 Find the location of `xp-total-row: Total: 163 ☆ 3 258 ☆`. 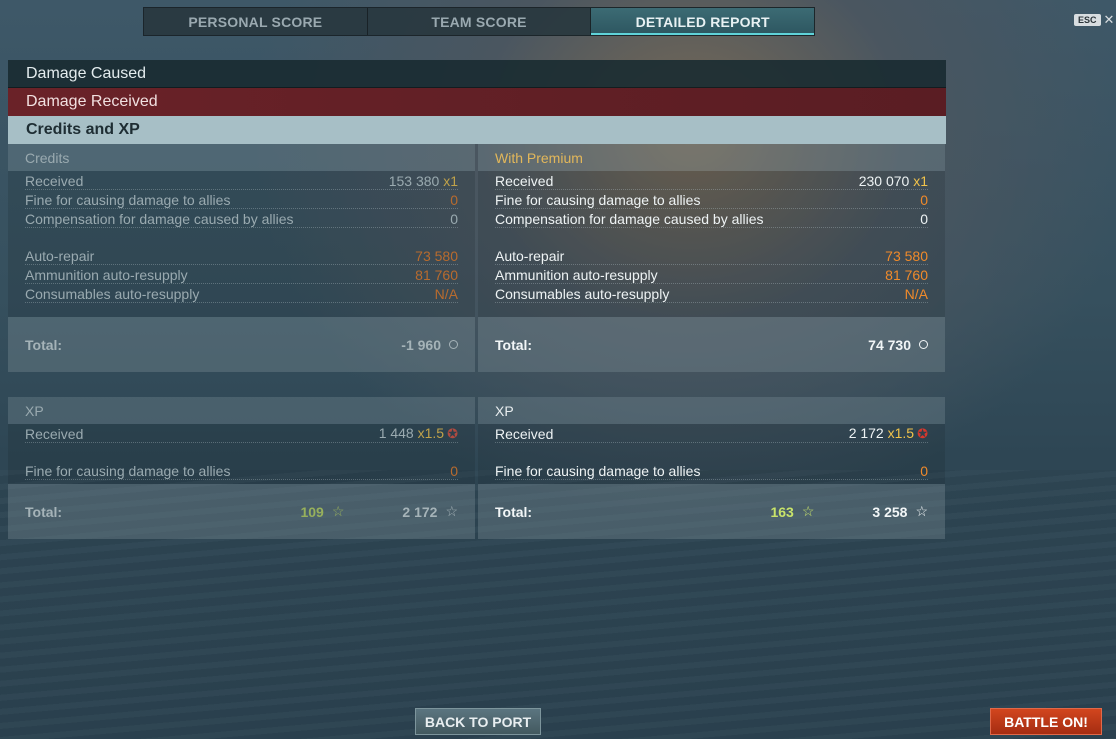

xp-total-row: Total: 163 ☆ 3 258 ☆ is located at coordinates (711, 511).